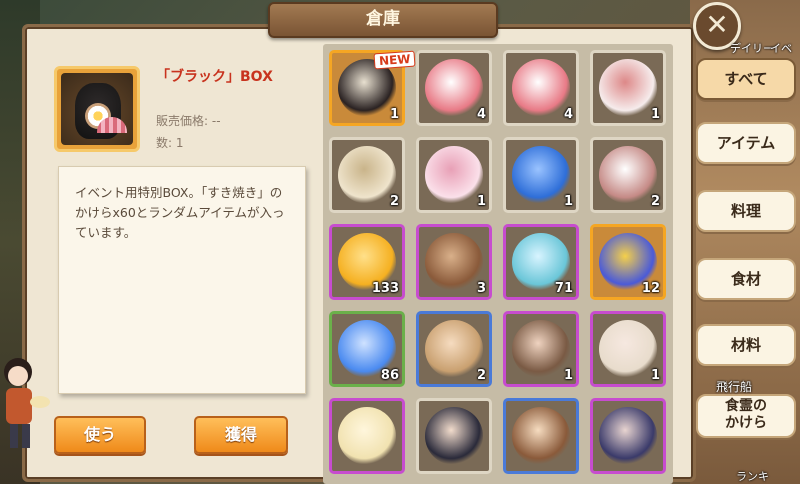 The image size is (800, 484). Describe the element at coordinates (541, 262) in the screenshot. I see `item-slot: 71` at that location.